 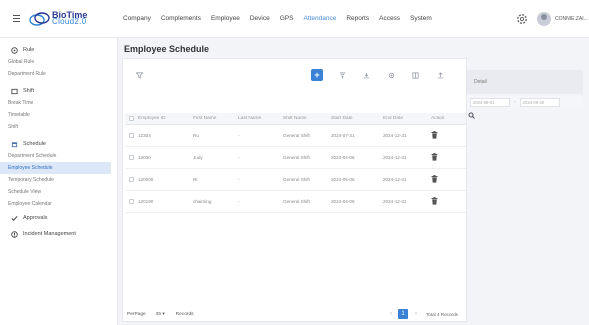 I want to click on clear-schedule-icon, so click(x=342, y=75).